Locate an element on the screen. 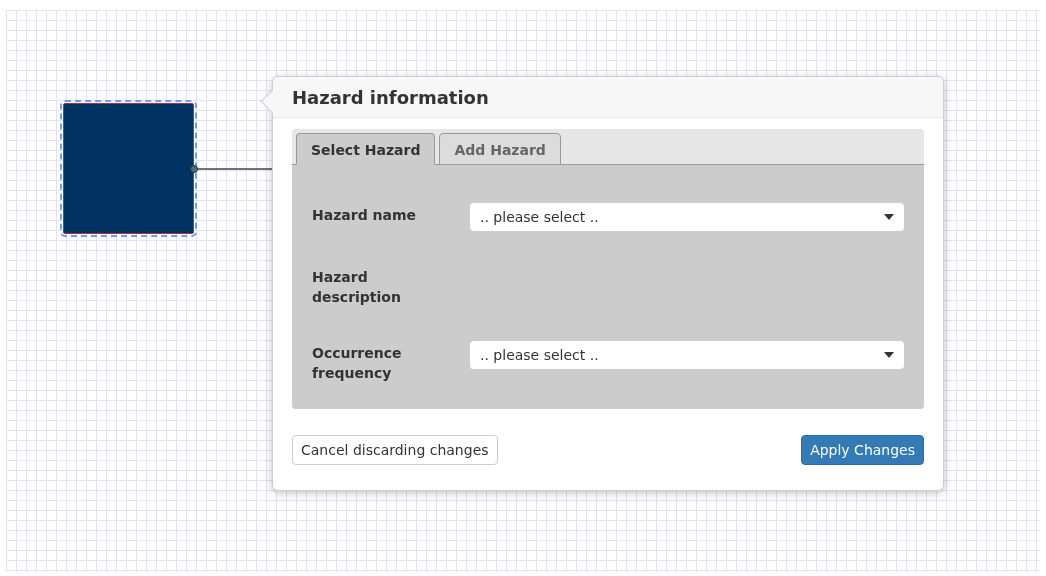 The width and height of the screenshot is (1046, 576). field-label: Occurrence frequency is located at coordinates (357, 363).